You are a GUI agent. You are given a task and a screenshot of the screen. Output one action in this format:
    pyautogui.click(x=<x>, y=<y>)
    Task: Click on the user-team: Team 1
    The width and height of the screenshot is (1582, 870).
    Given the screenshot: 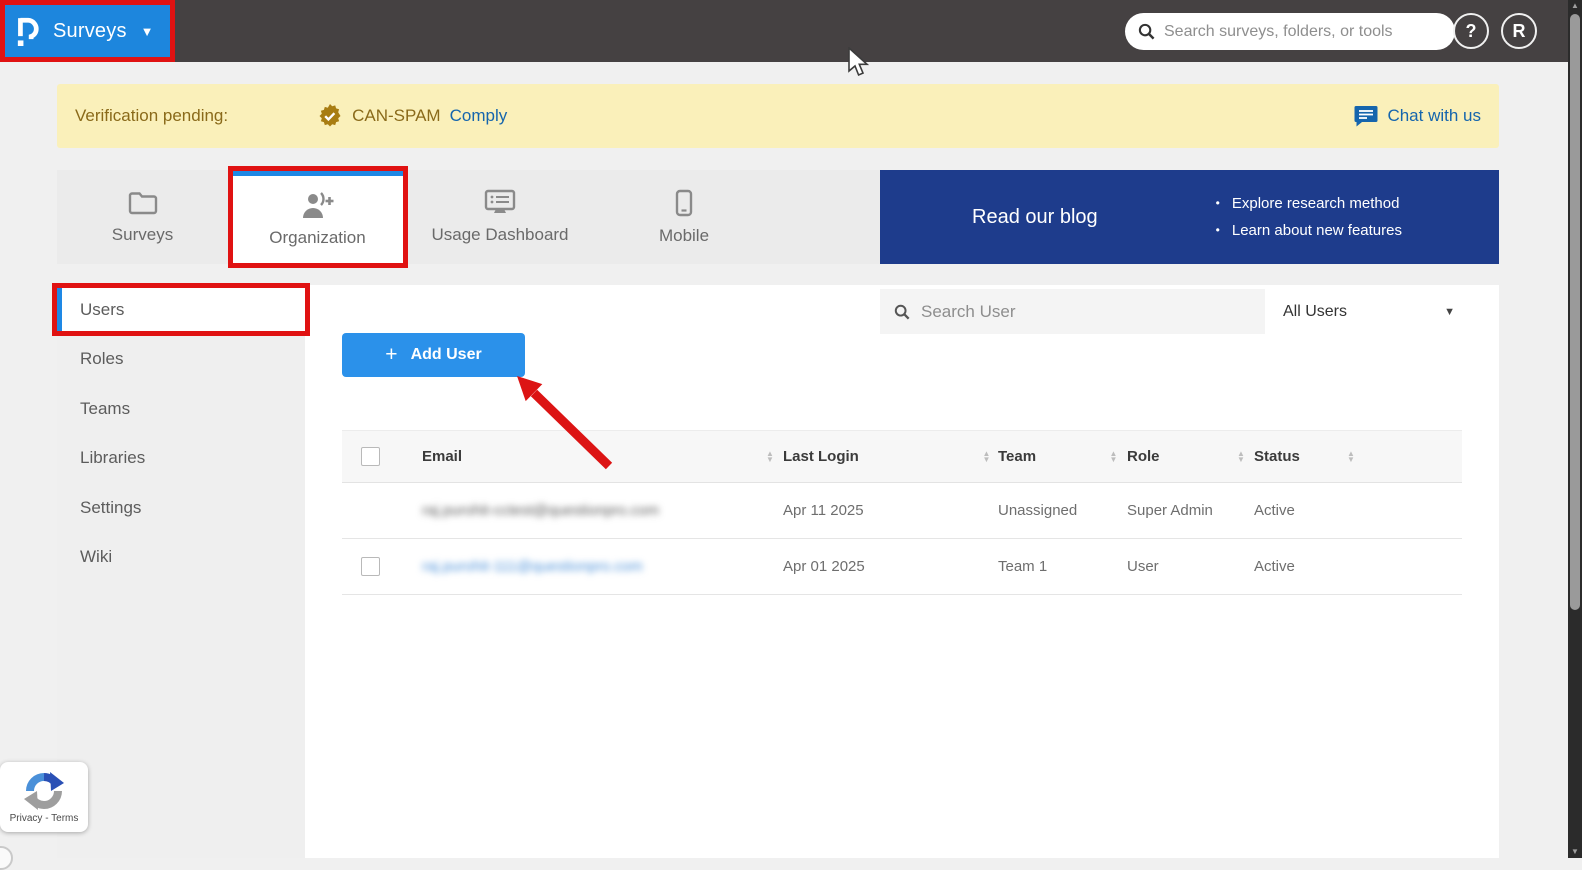 What is the action you would take?
    pyautogui.click(x=1023, y=566)
    